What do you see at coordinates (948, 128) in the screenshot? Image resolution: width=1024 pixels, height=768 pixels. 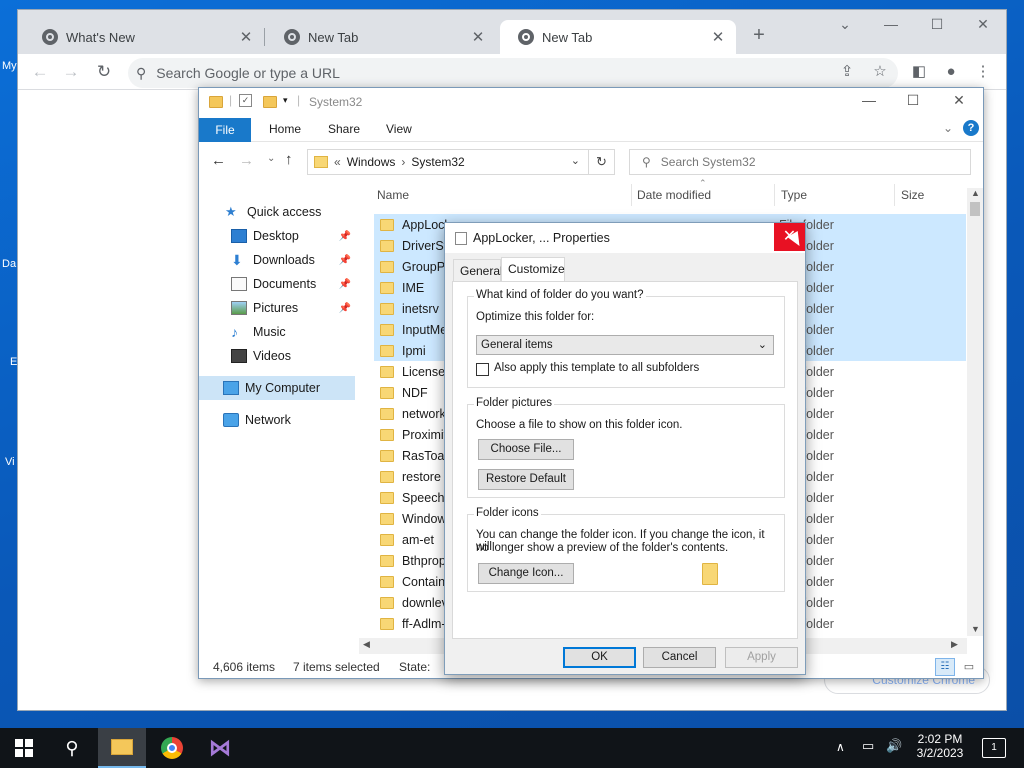 I see `expand-ribbon-icon: ⌄` at bounding box center [948, 128].